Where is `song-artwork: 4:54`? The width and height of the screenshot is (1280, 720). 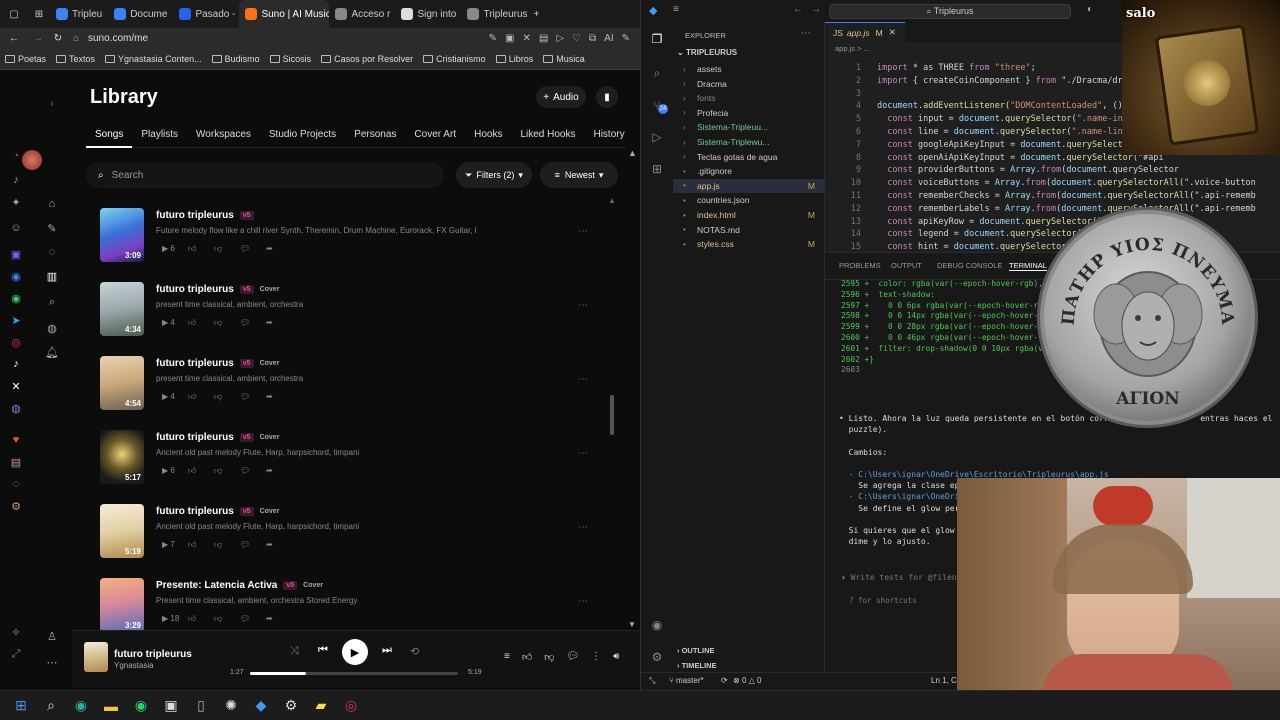
song-artwork: 4:54 is located at coordinates (122, 383).